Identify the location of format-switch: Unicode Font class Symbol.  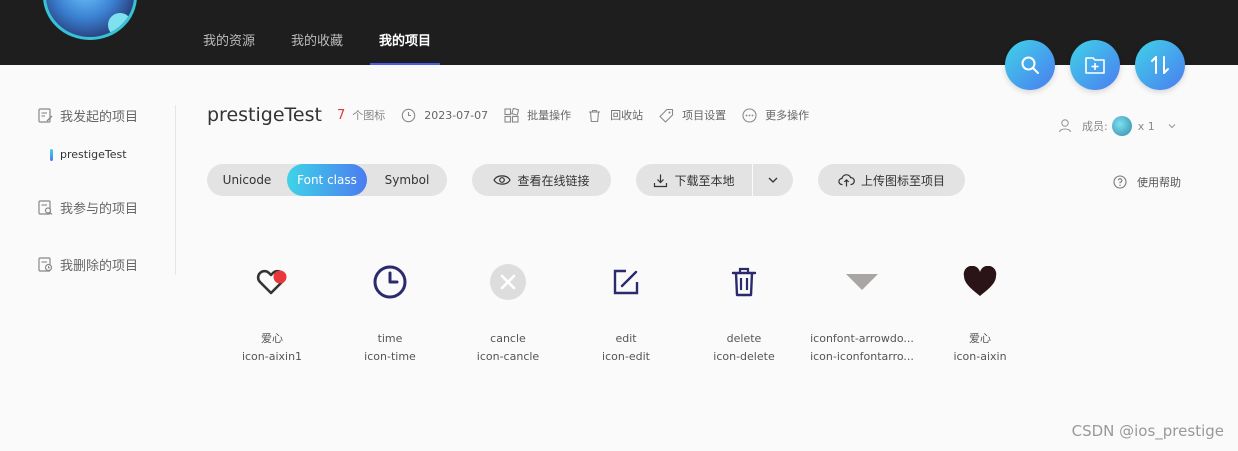
(327, 180).